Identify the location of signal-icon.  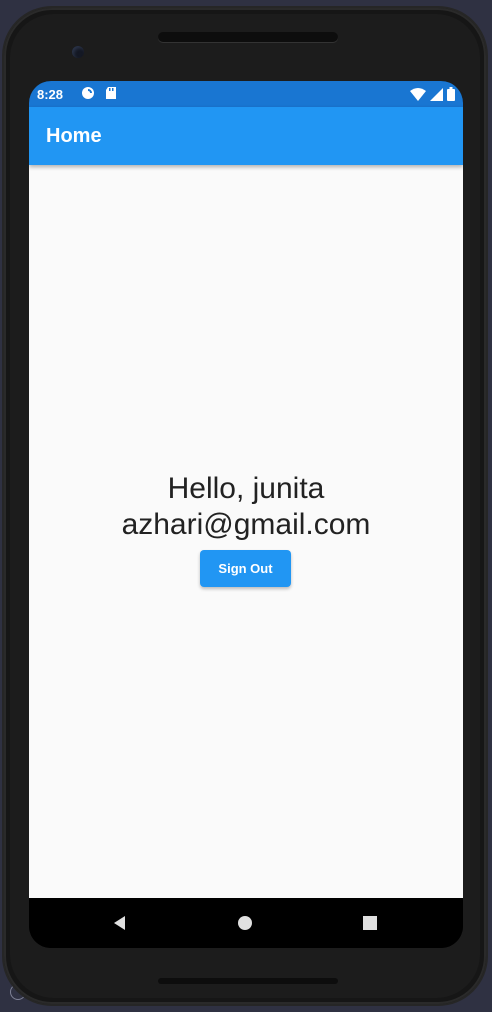
(436, 95).